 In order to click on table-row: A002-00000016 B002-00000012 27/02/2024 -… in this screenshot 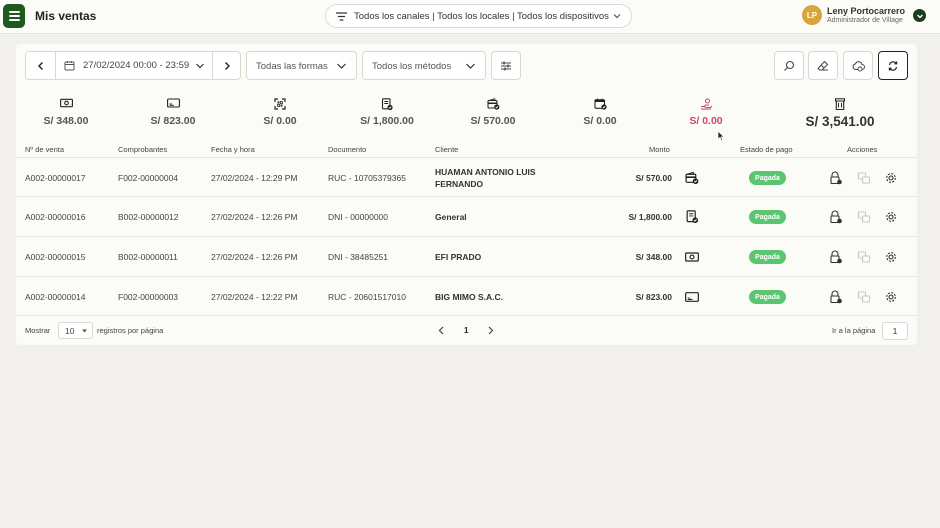, I will do `click(466, 216)`.